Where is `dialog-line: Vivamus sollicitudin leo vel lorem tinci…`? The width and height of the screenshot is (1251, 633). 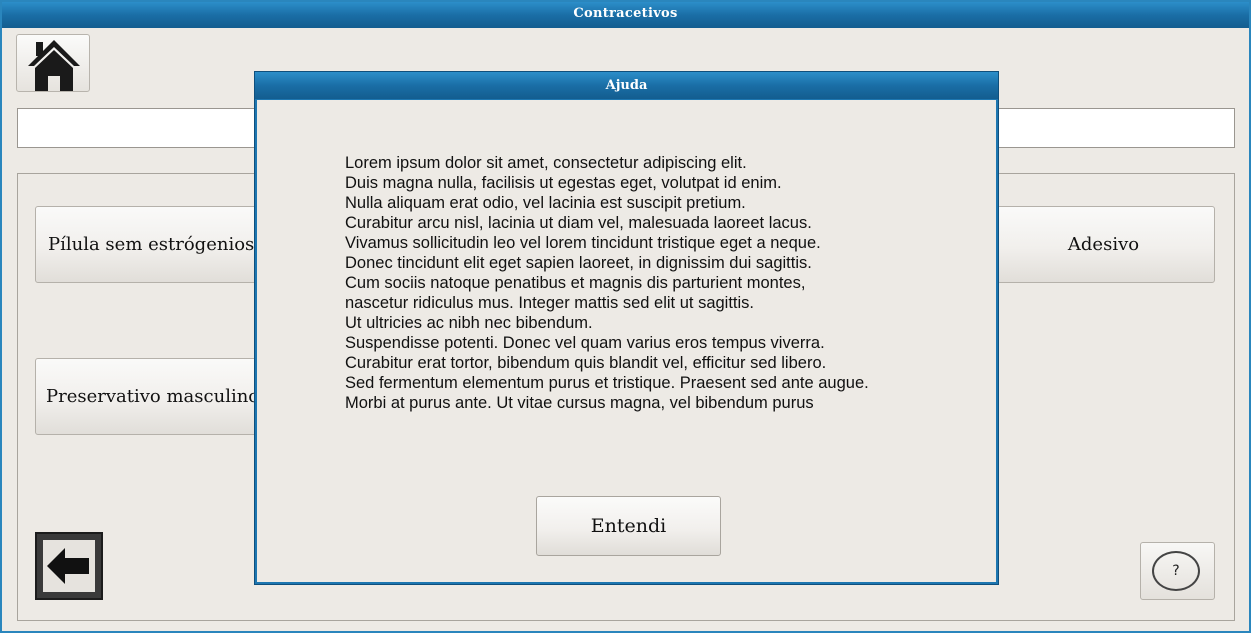 dialog-line: Vivamus sollicitudin leo vel lorem tinci… is located at coordinates (583, 243).